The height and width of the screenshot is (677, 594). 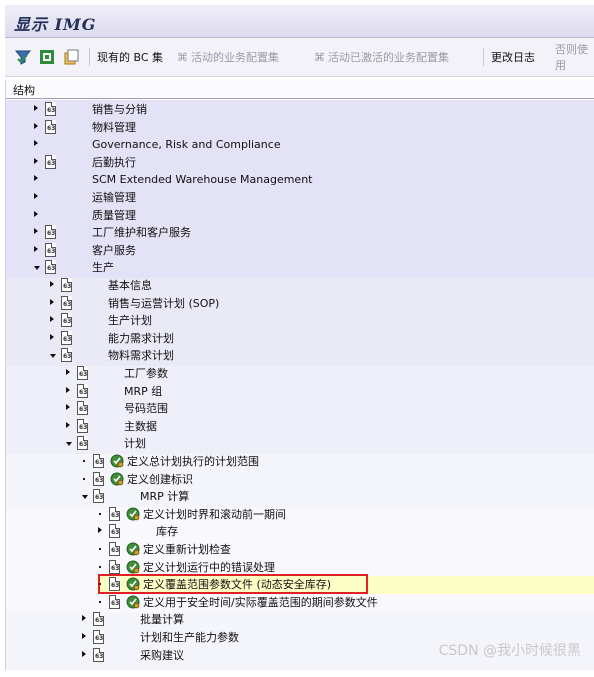 What do you see at coordinates (141, 356) in the screenshot?
I see `tree-node-label: 物料需求计划` at bounding box center [141, 356].